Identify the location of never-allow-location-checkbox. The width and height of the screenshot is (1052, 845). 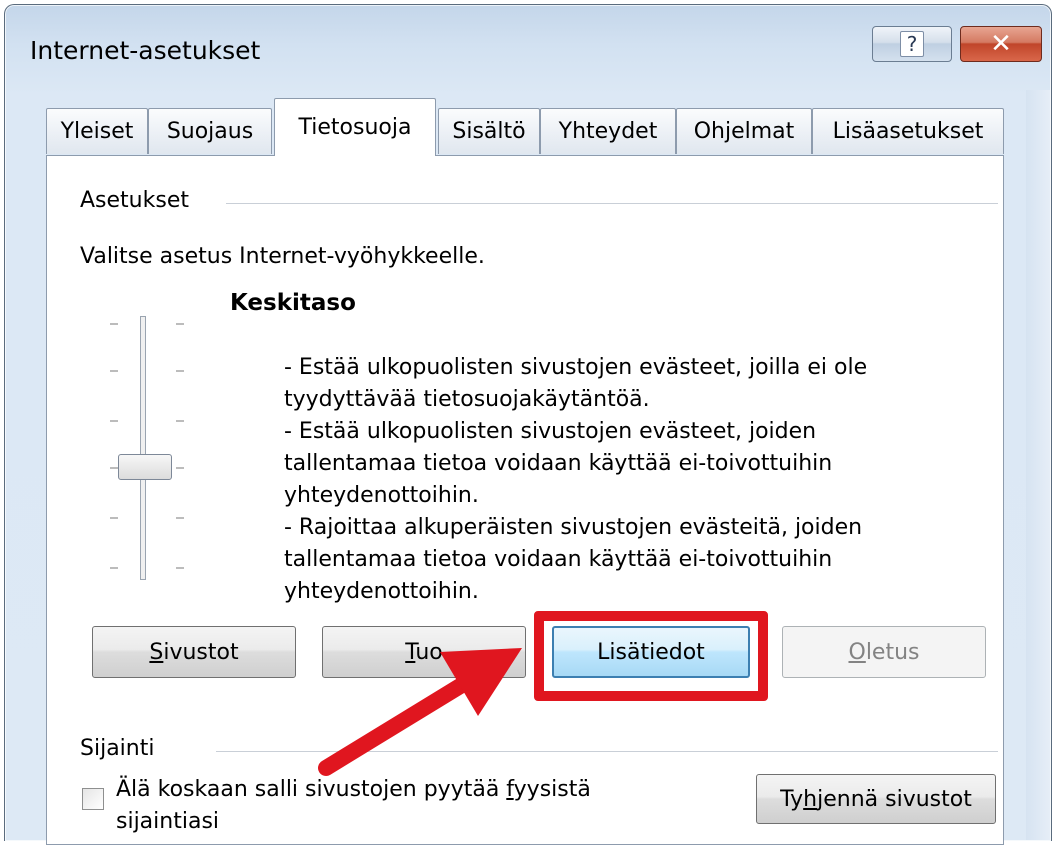
(93, 799).